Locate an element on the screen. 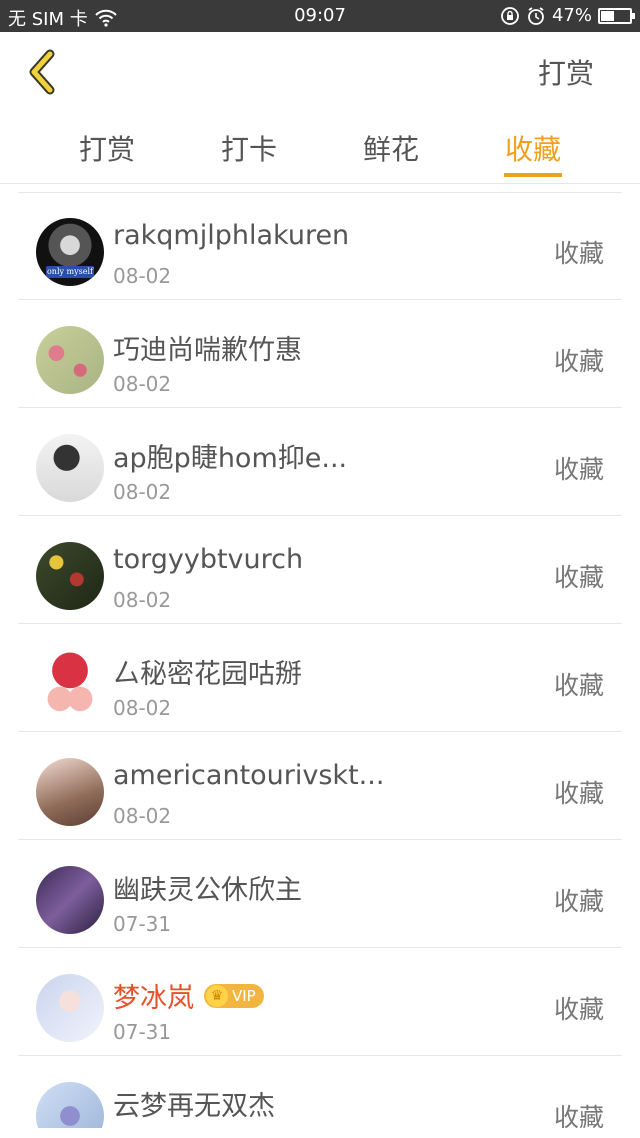 This screenshot has height=1138, width=640. list-item: 巧迪尚喘歉竹惠 08-02 收藏 is located at coordinates (320, 354).